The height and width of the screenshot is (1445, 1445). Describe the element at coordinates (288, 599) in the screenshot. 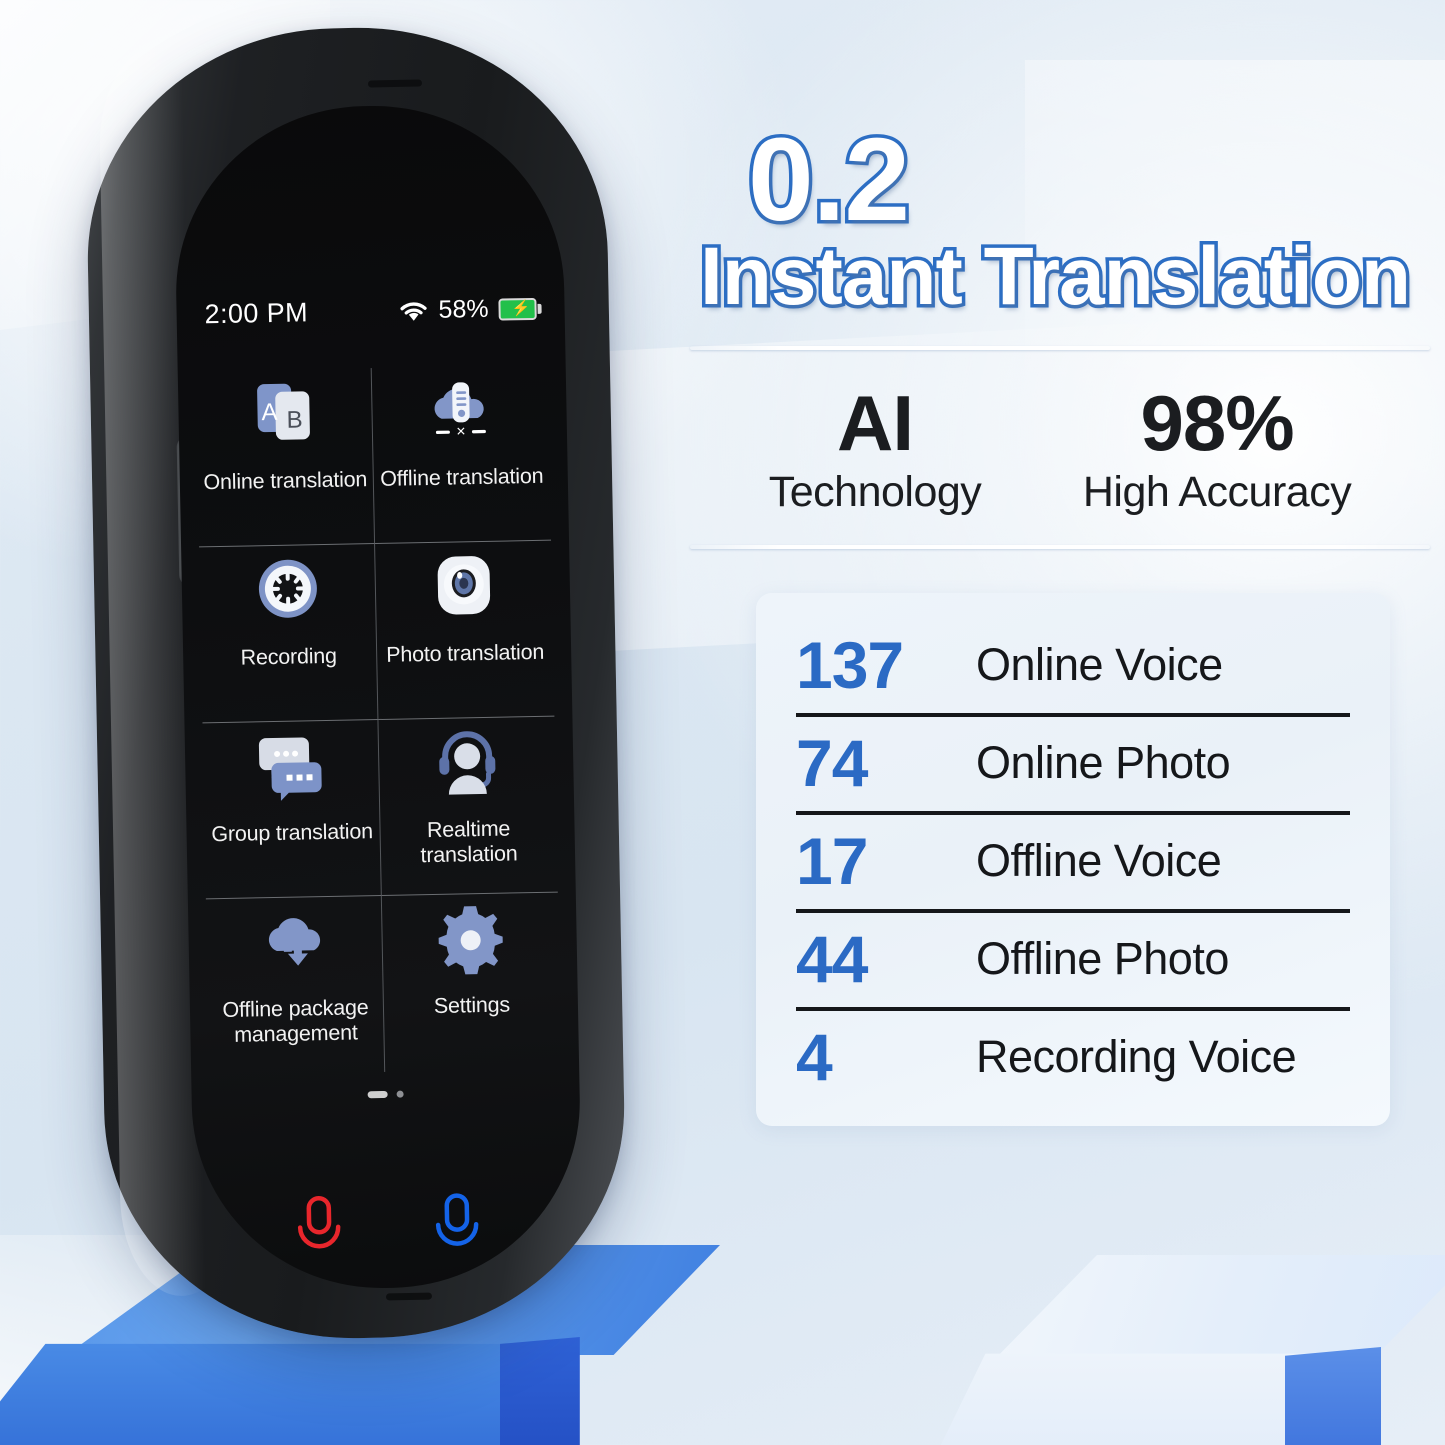

I see `record-dial-icon` at that location.